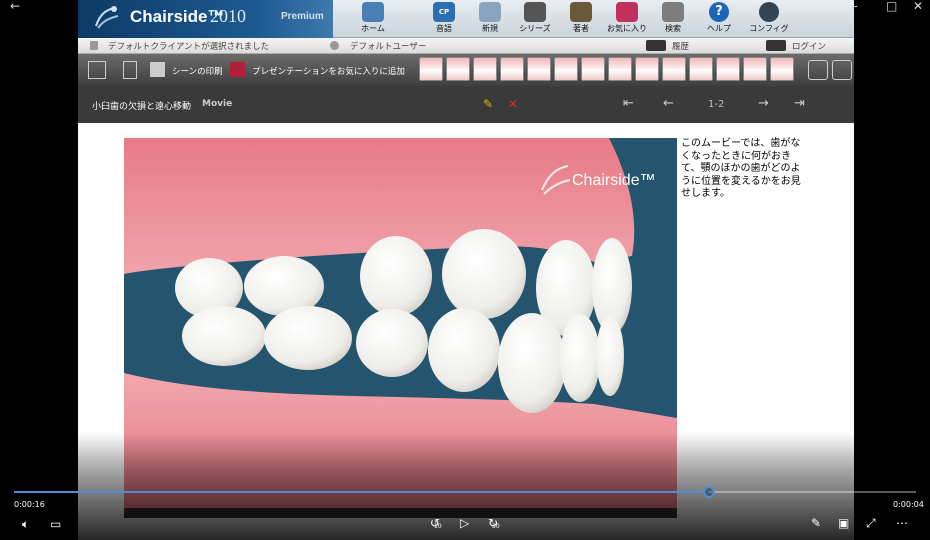 This screenshot has width=930, height=540. Describe the element at coordinates (217, 104) in the screenshot. I see `scene-type: Movie` at that location.